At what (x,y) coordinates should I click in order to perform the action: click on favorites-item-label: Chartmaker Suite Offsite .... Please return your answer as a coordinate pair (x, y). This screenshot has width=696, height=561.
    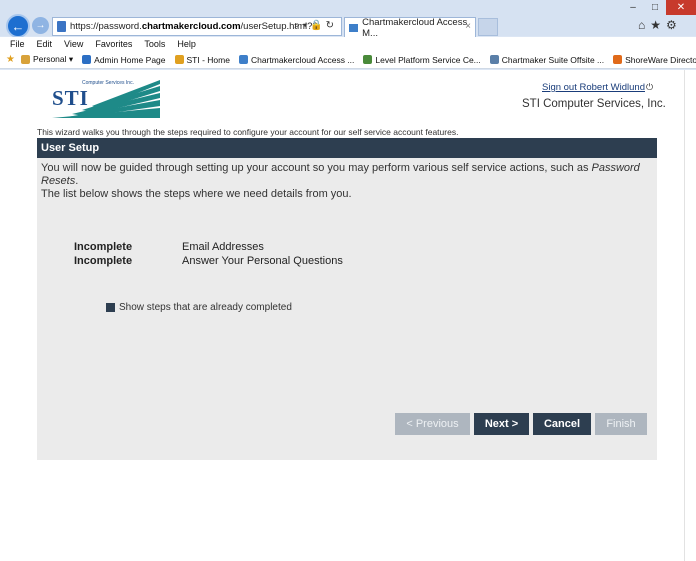
    Looking at the image, I should click on (553, 59).